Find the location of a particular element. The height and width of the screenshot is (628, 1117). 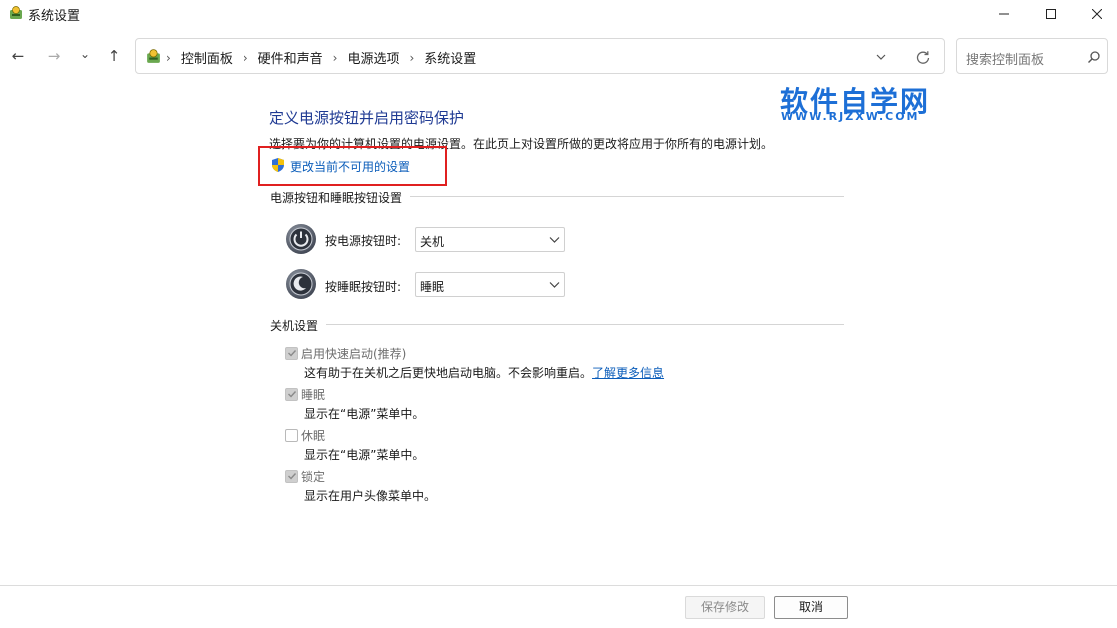

maximize-icon is located at coordinates (1051, 14).